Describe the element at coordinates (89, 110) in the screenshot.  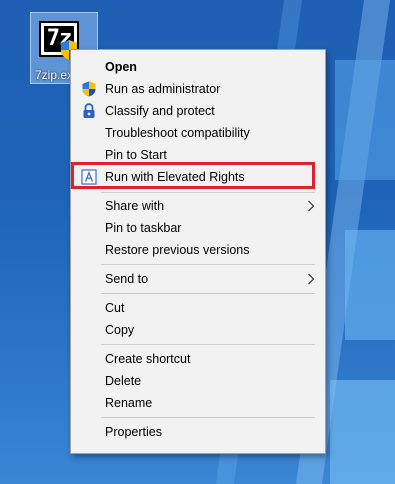
I see `lock-icon` at that location.